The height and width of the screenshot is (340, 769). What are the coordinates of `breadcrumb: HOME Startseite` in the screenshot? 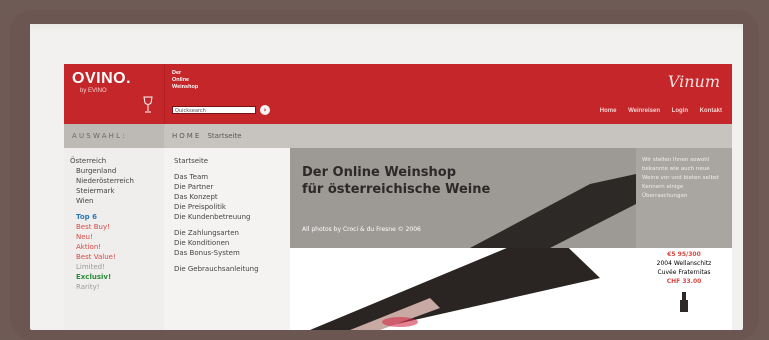 It's located at (207, 136).